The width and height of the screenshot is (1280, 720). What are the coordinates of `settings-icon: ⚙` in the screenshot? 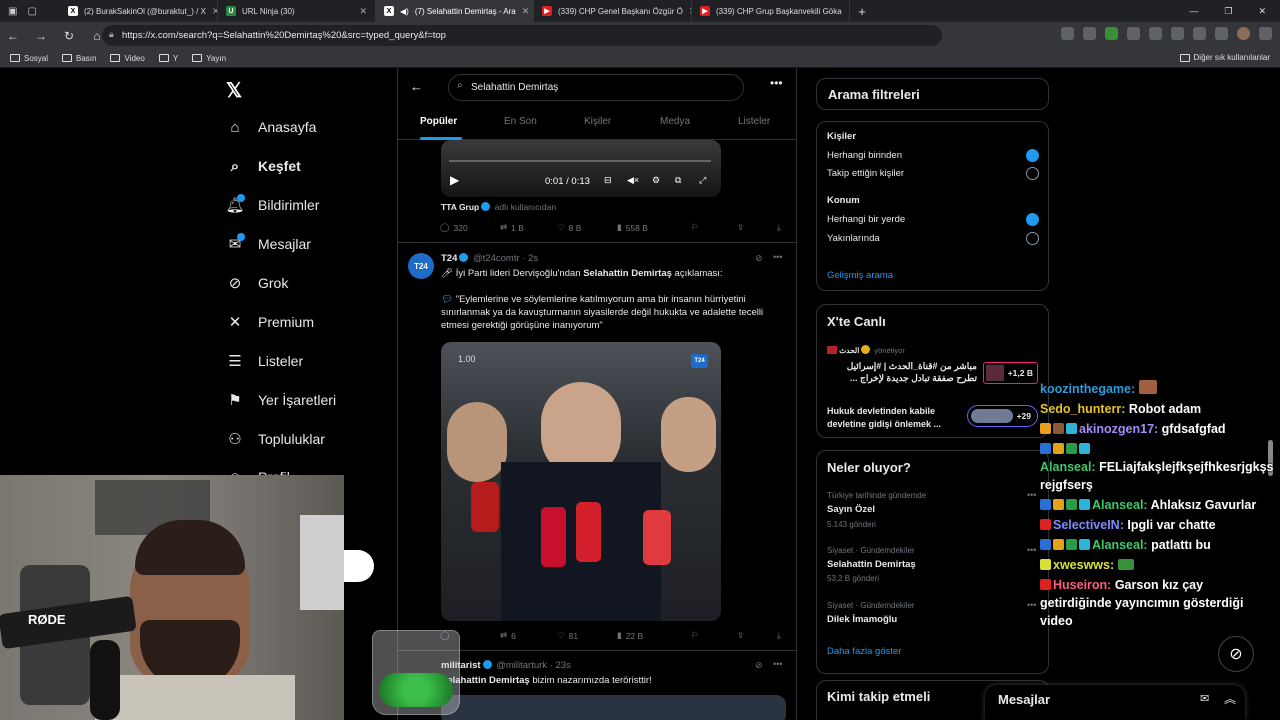 It's located at (656, 180).